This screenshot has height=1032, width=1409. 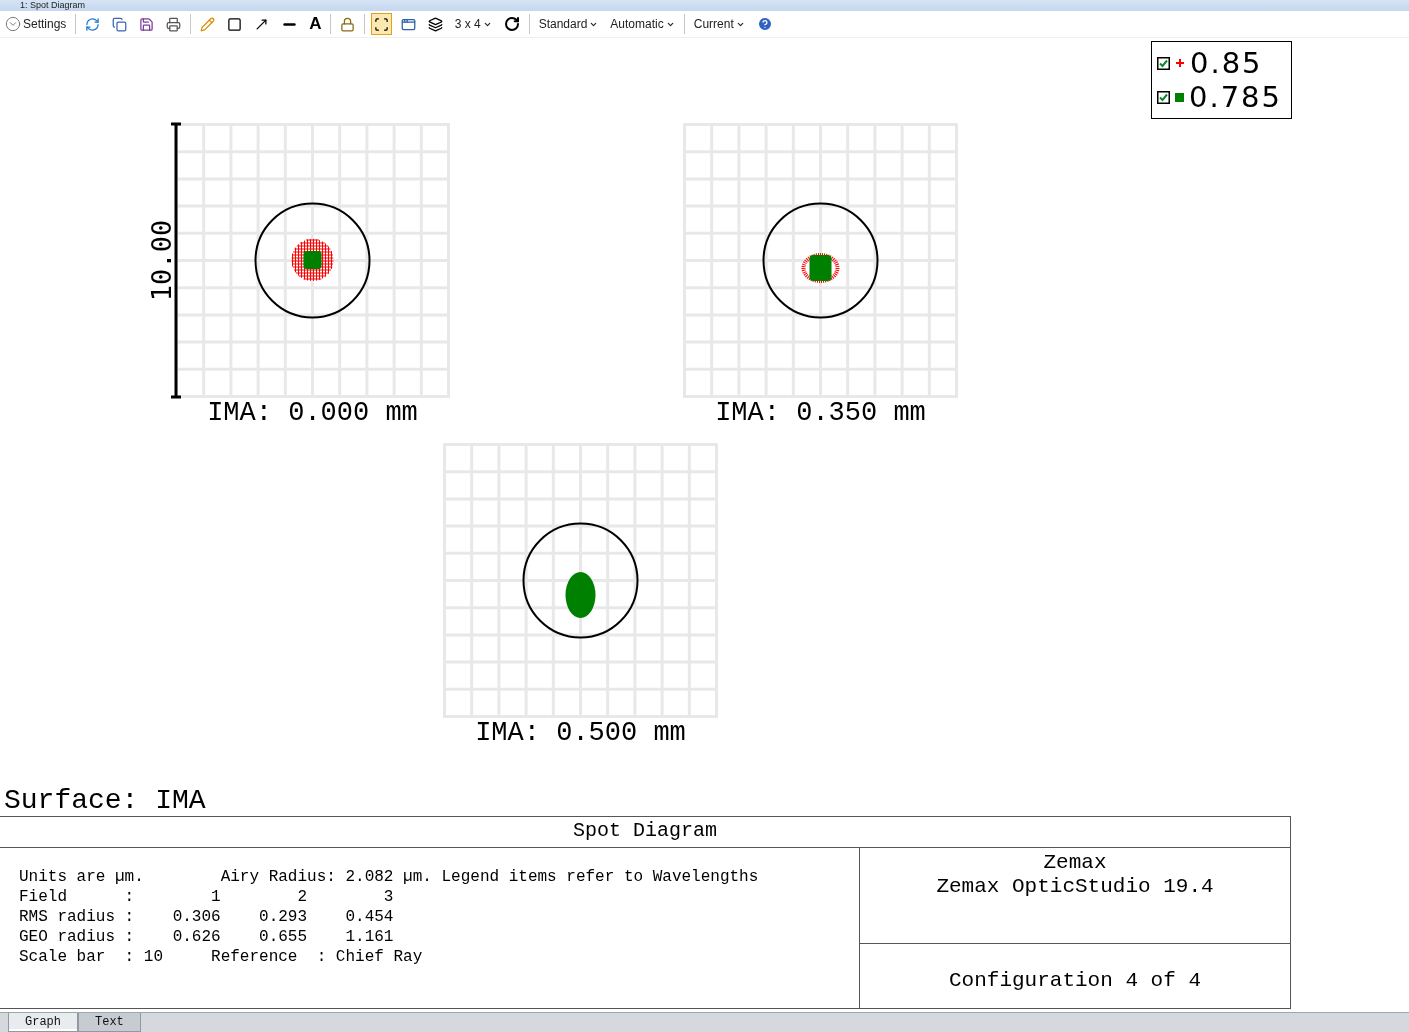 What do you see at coordinates (1236, 97) in the screenshot?
I see `wavelength-label: 0.785` at bounding box center [1236, 97].